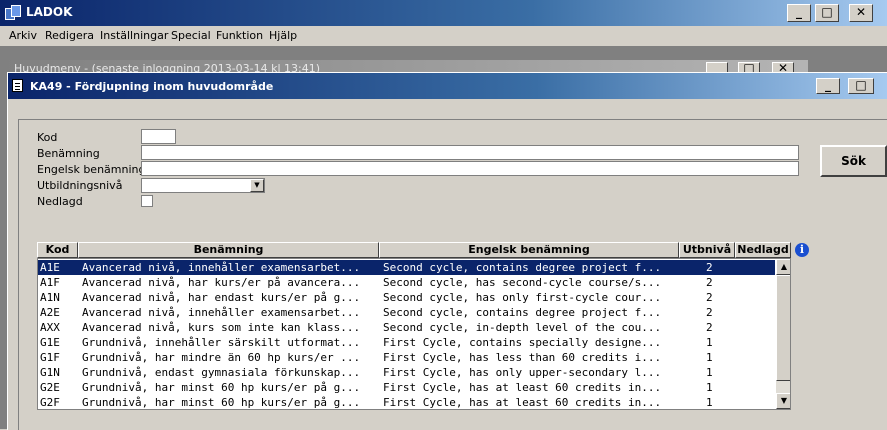 The image size is (887, 430). Describe the element at coordinates (158, 136) in the screenshot. I see `kod-input` at that location.